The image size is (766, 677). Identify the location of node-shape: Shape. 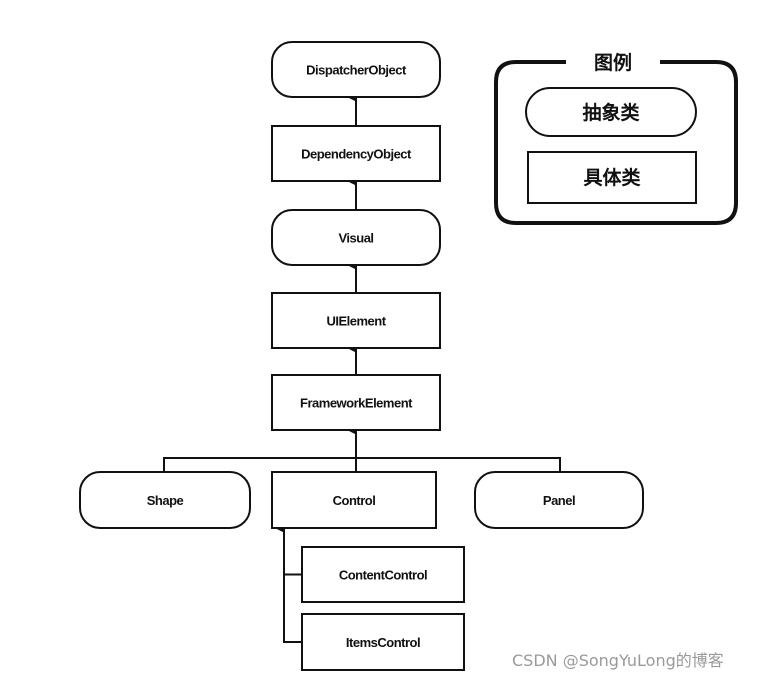
(165, 500).